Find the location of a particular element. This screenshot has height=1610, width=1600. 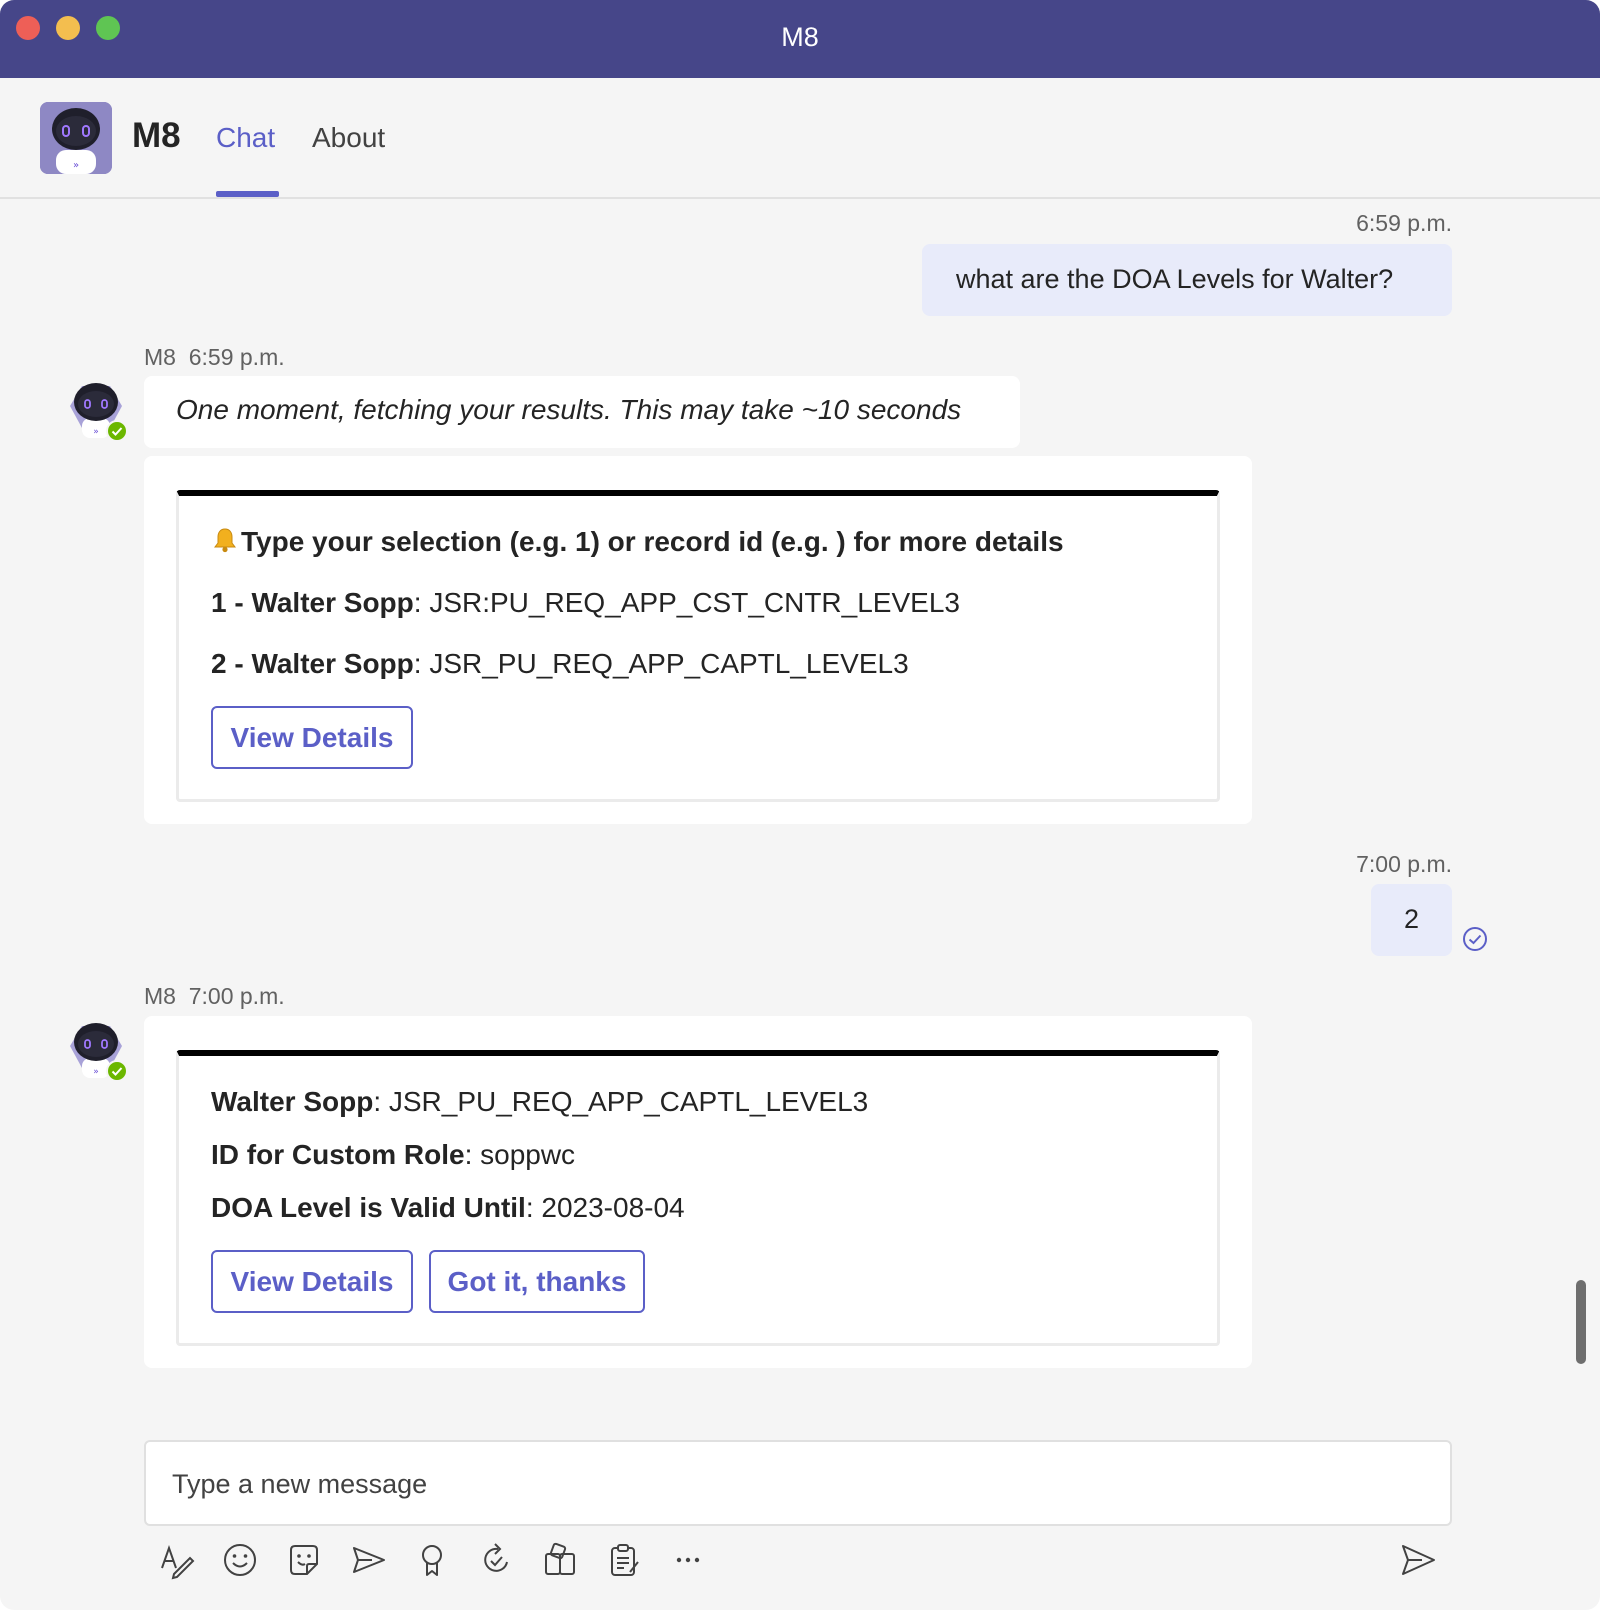

card-field-label: DOA Level is Valid Until is located at coordinates (368, 1207).